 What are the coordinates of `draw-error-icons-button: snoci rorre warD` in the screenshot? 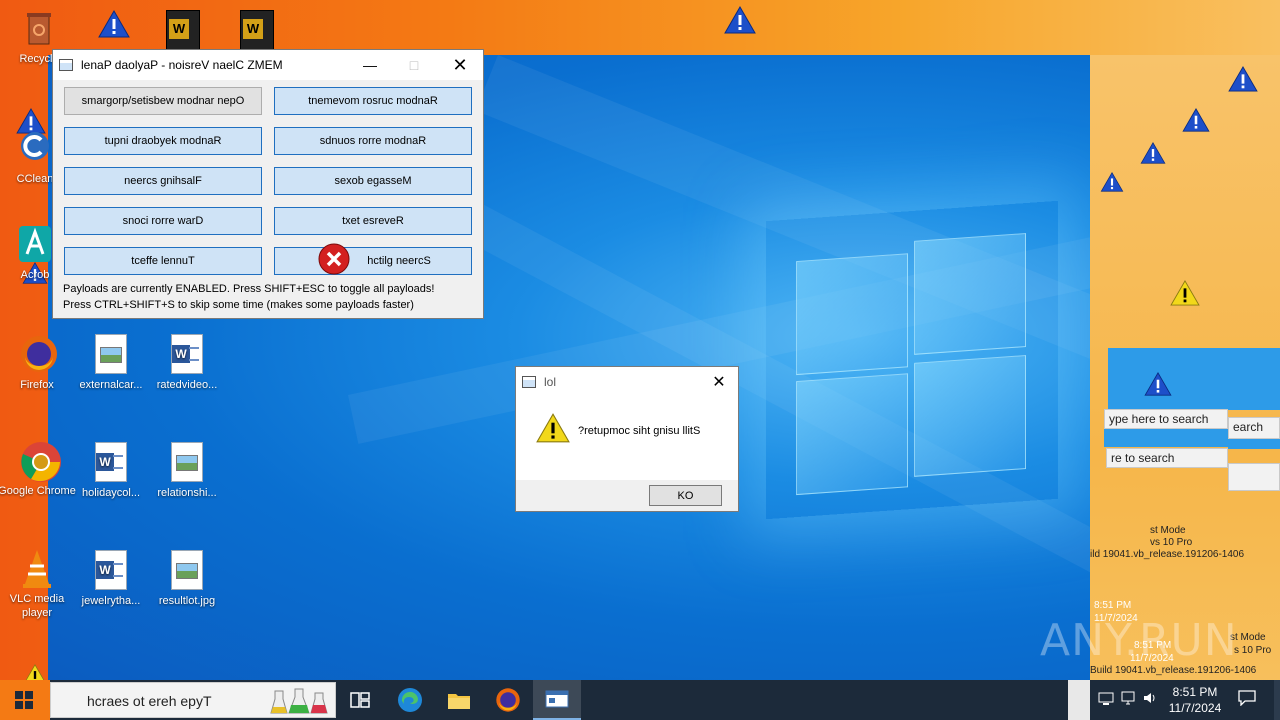 It's located at (163, 221).